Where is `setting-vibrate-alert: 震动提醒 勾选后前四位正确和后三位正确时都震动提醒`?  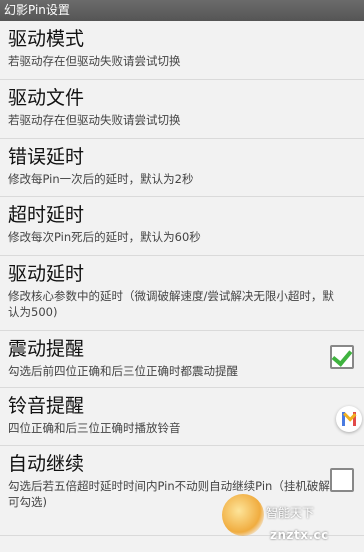
setting-vibrate-alert: 震动提醒 勾选后前四位正确和后三位正确时都震动提醒 is located at coordinates (182, 359).